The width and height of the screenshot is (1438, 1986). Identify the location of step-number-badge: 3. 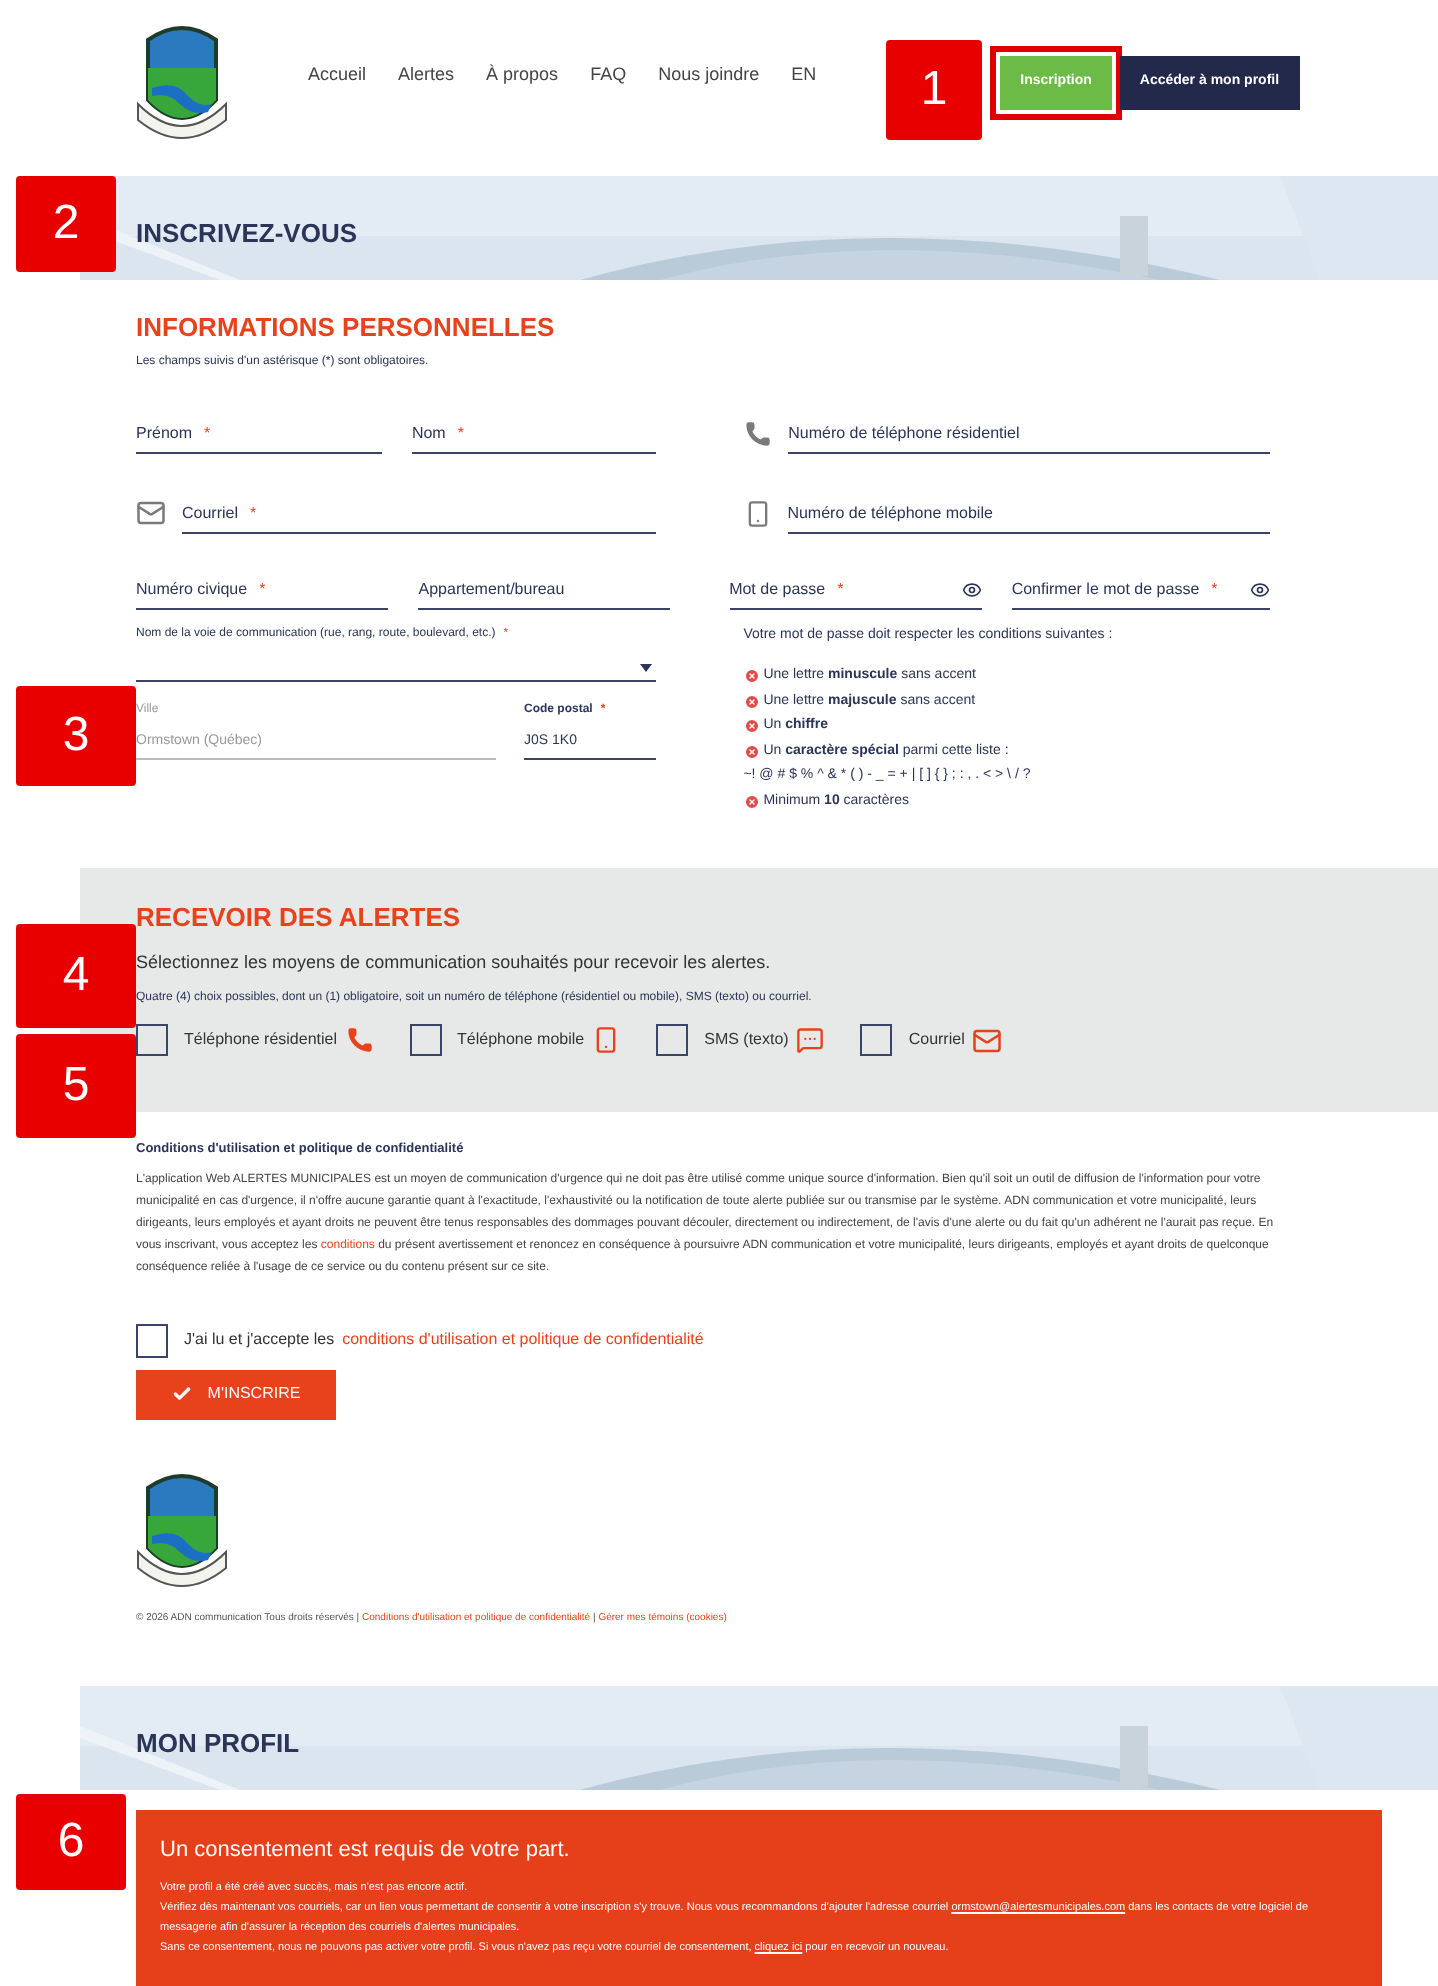
(76, 736).